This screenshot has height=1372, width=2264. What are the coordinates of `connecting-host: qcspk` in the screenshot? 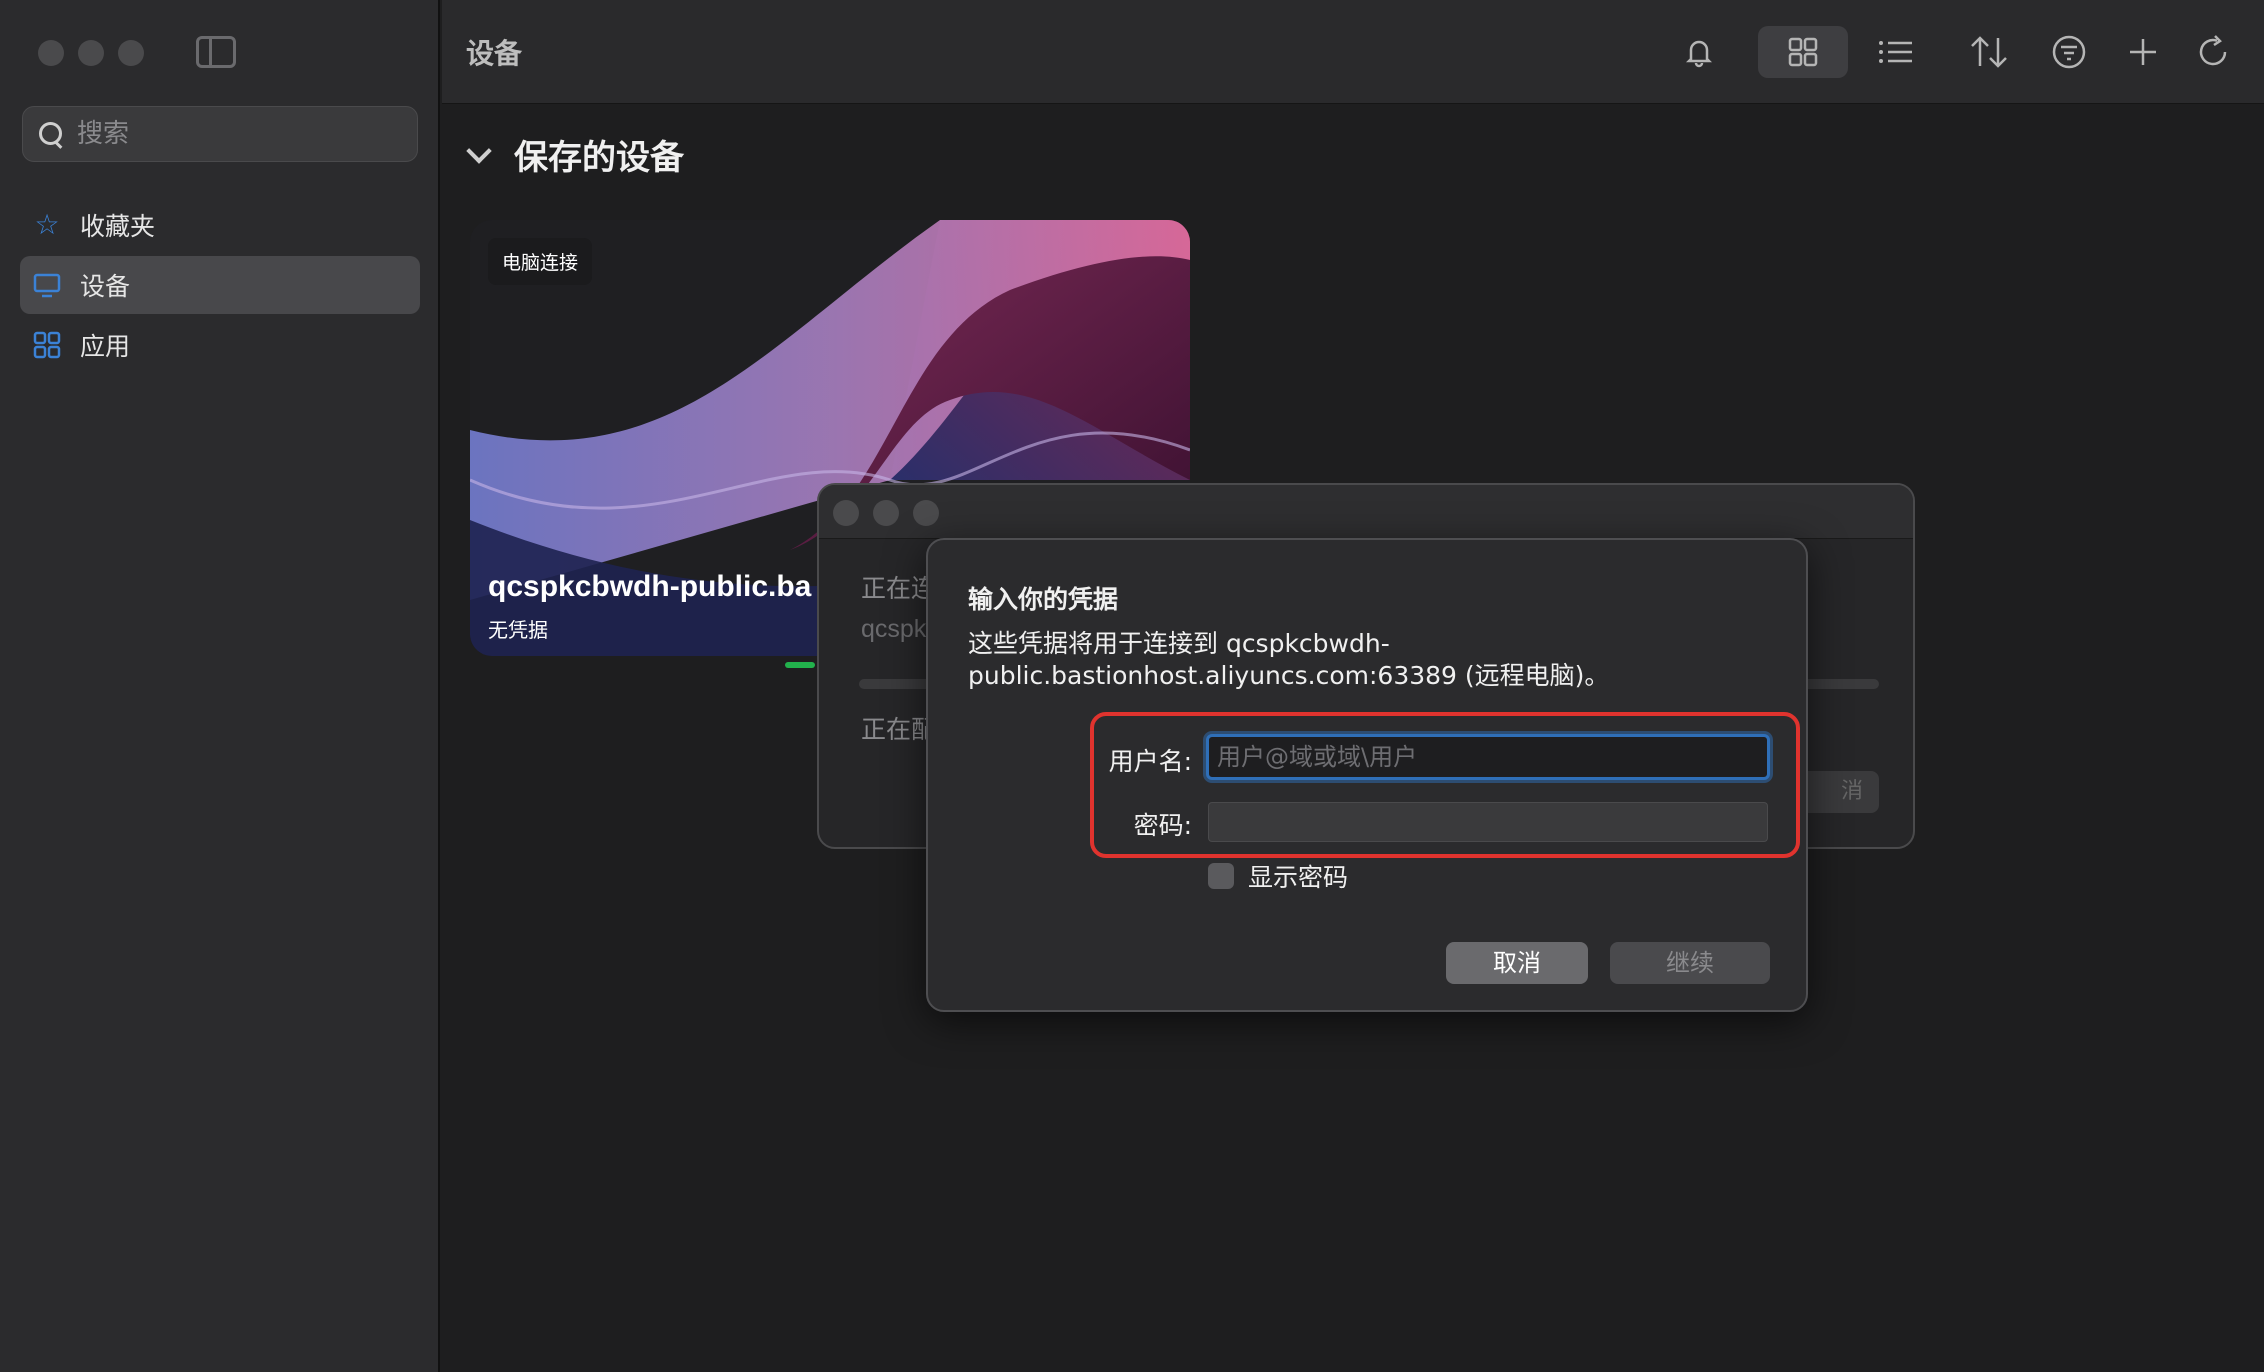 It's located at (894, 629).